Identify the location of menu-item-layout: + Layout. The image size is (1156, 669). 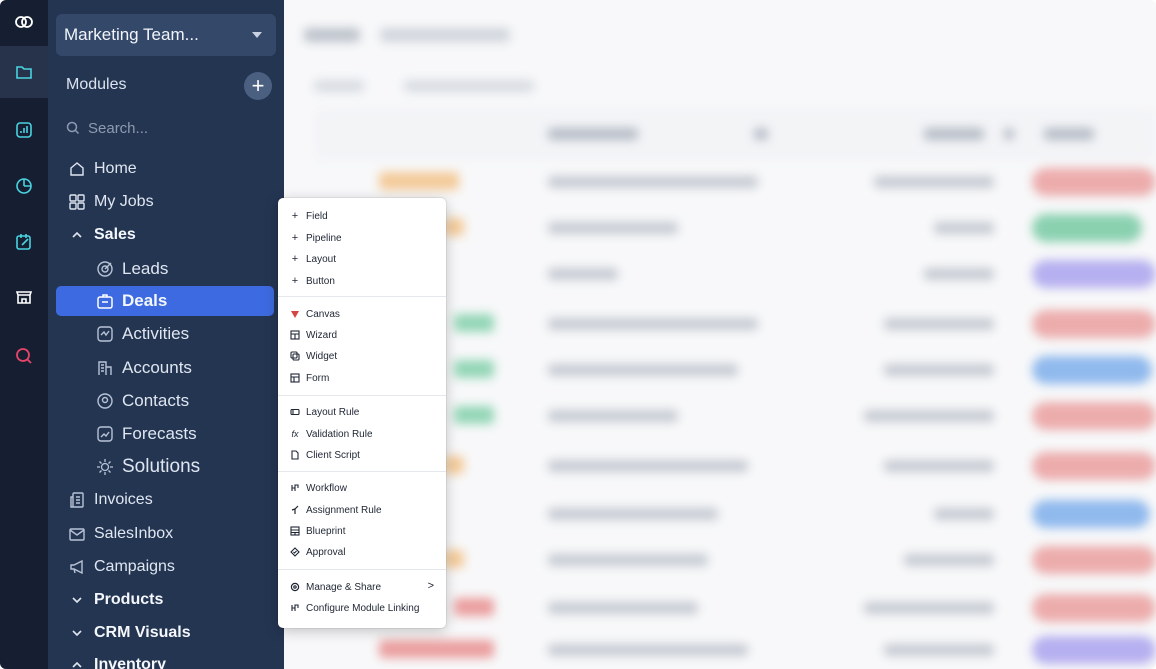
(313, 259).